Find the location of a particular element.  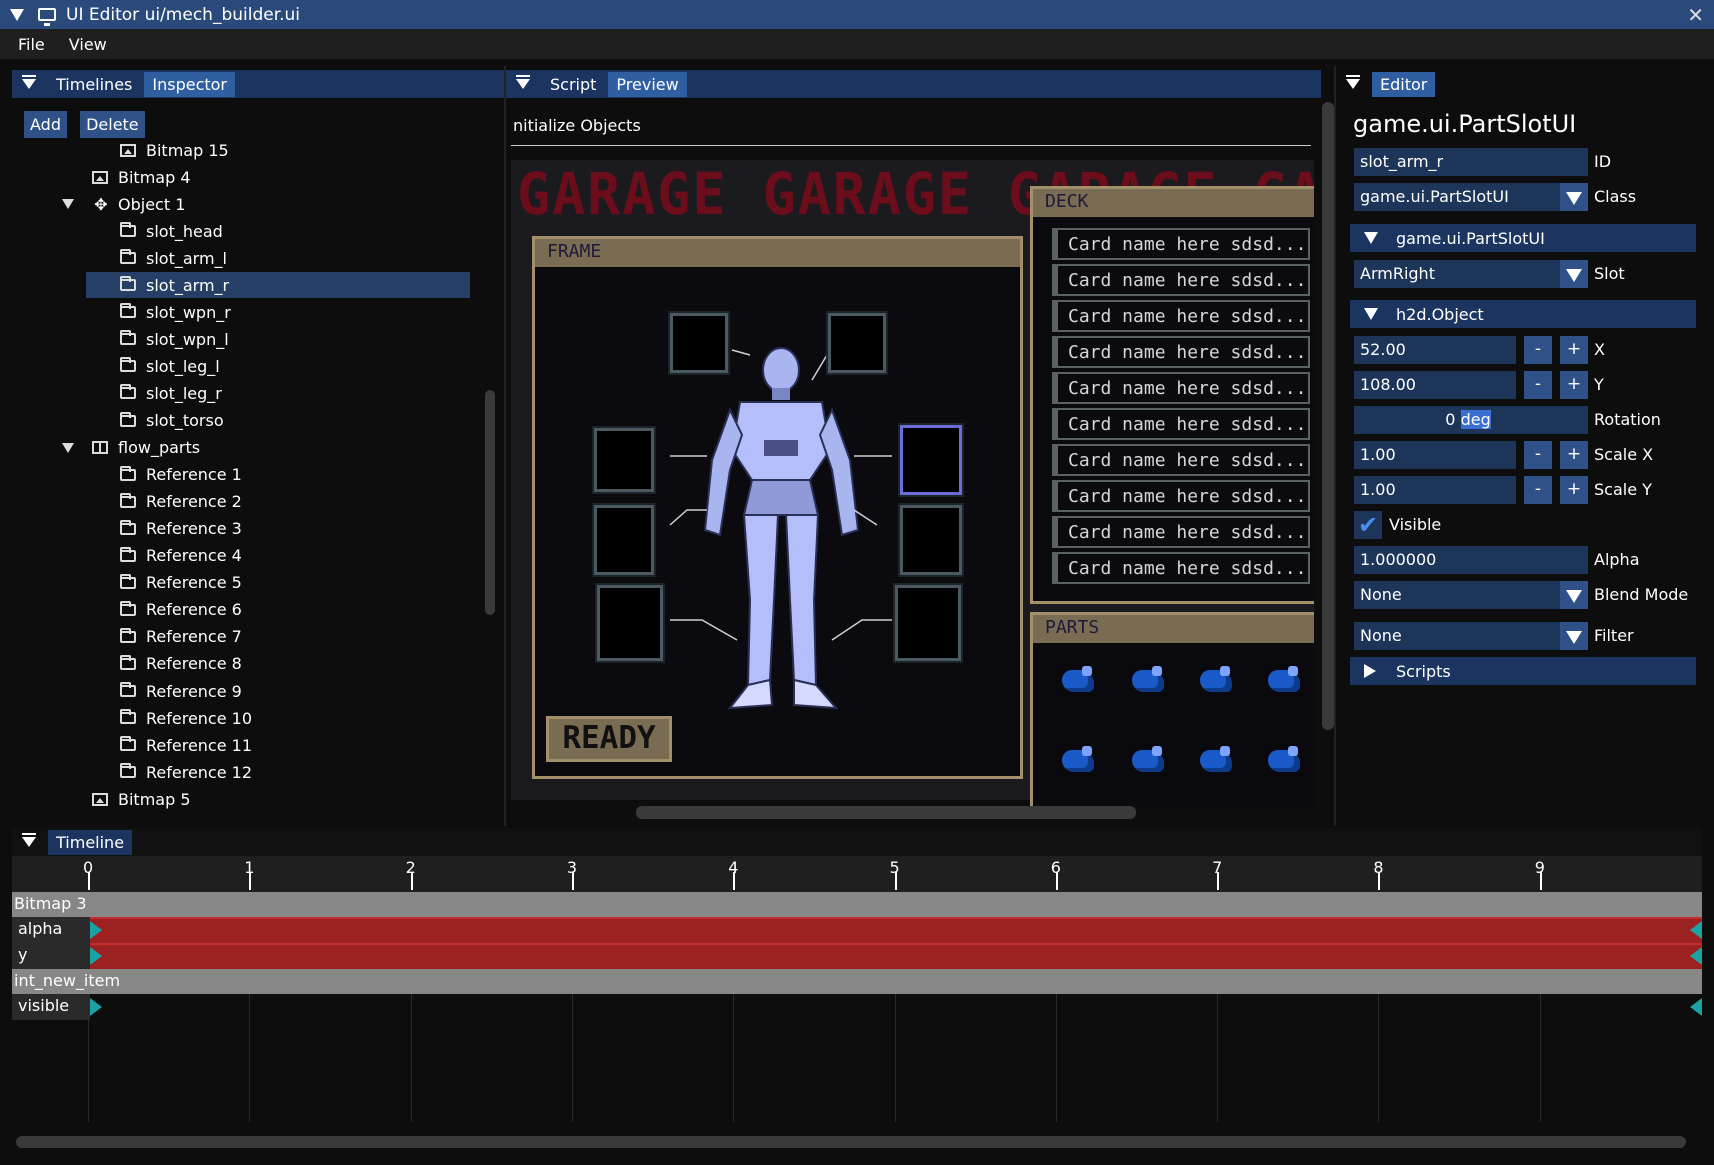

timeline-track-label: alpha is located at coordinates (51, 930).